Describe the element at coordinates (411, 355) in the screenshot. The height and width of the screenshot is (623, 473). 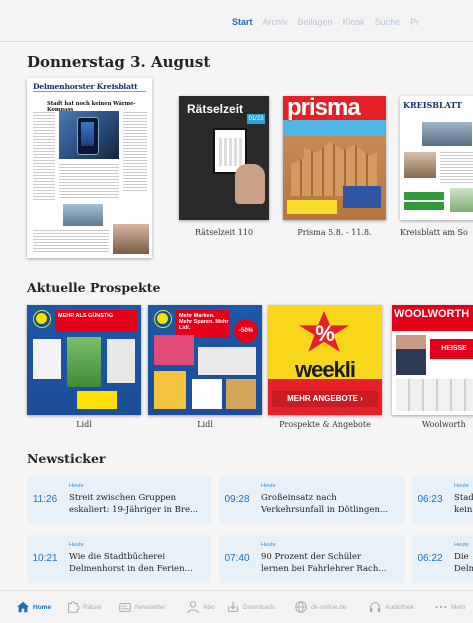
I see `person-photo` at that location.